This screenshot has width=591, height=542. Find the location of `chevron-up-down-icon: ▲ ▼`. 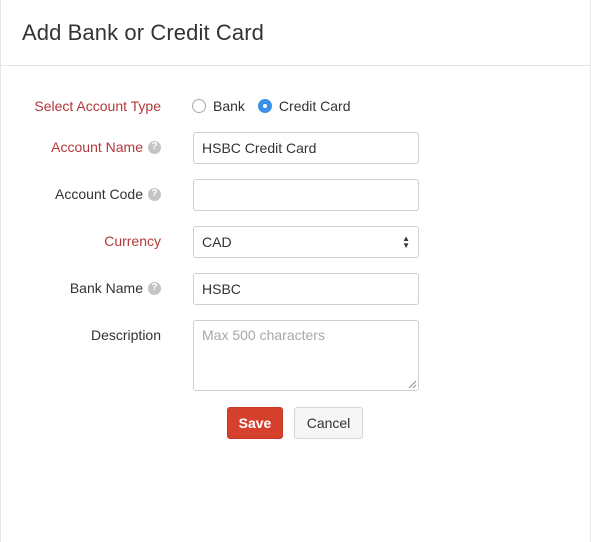

chevron-up-down-icon: ▲ ▼ is located at coordinates (406, 242).